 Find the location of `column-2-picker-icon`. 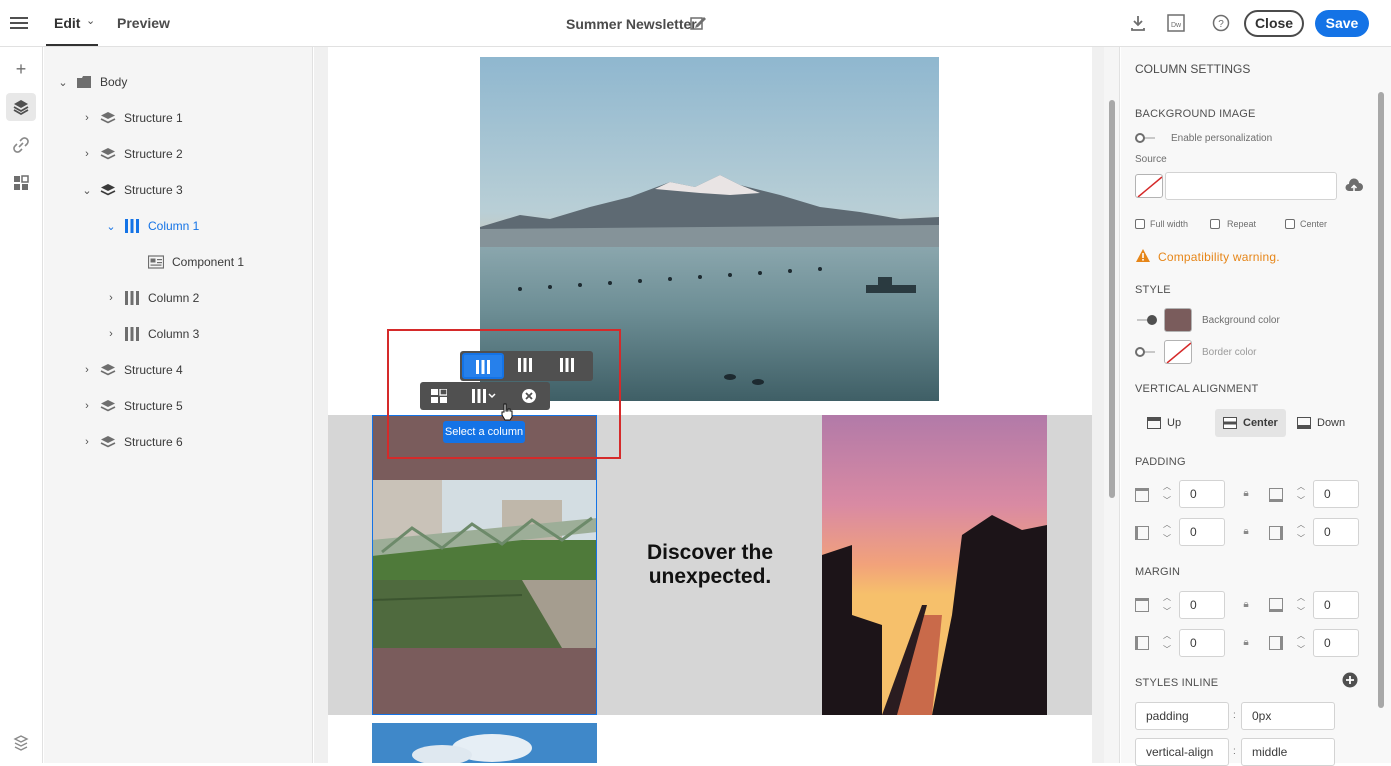

column-2-picker-icon is located at coordinates (525, 366).